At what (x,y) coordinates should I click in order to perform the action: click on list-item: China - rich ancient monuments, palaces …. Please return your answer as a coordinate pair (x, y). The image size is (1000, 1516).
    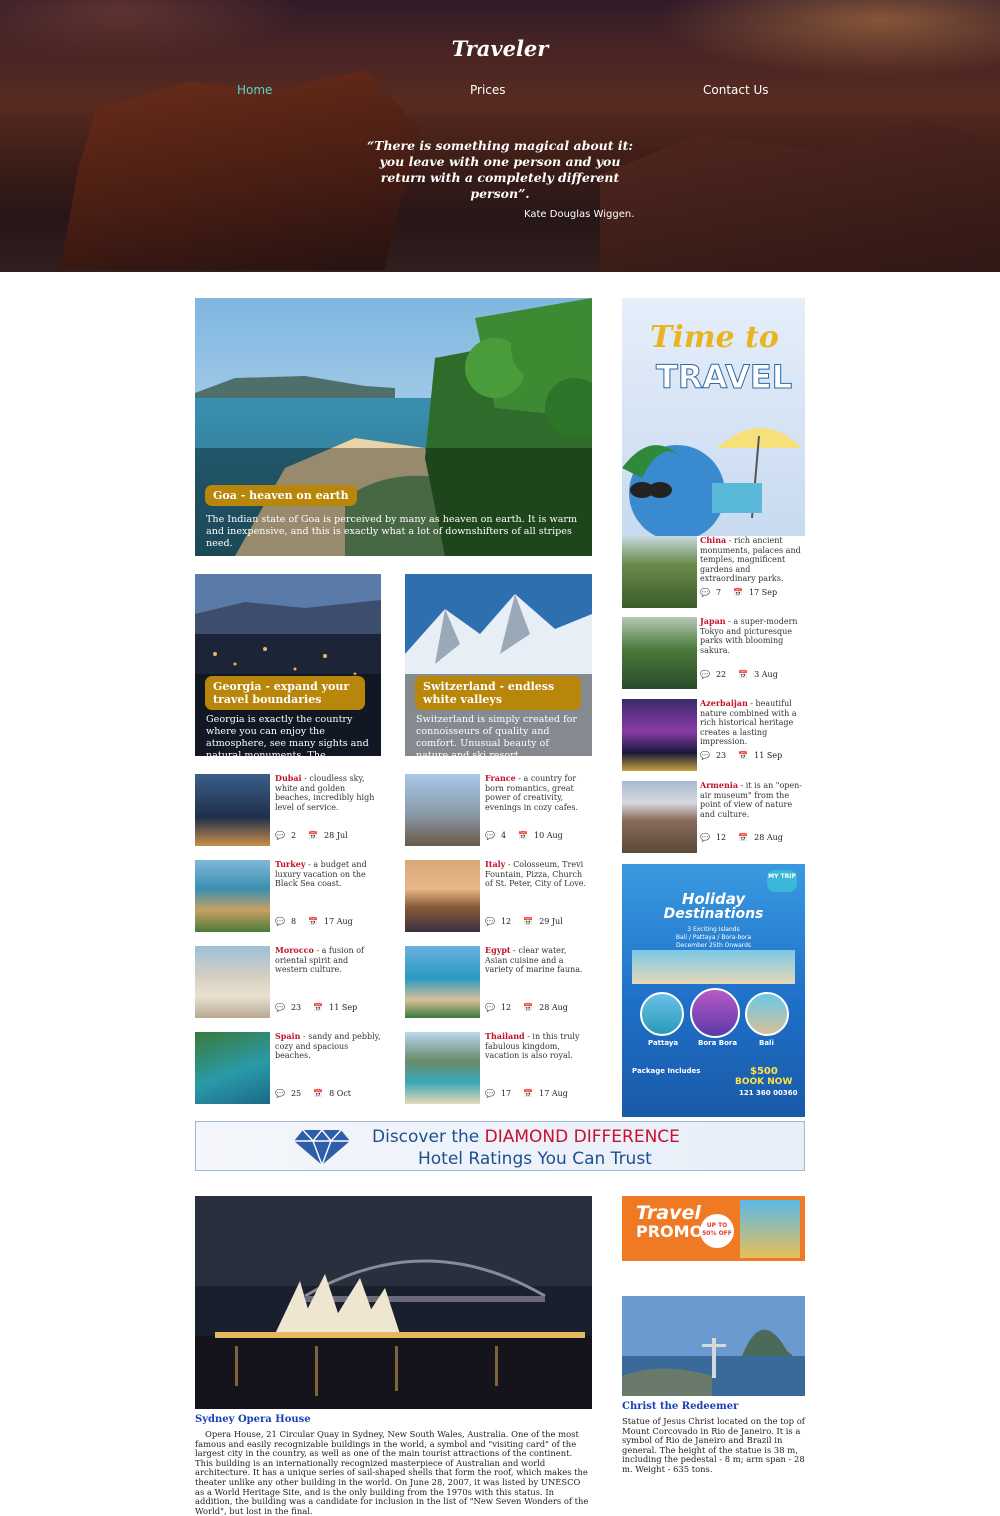
    Looking at the image, I should click on (713, 571).